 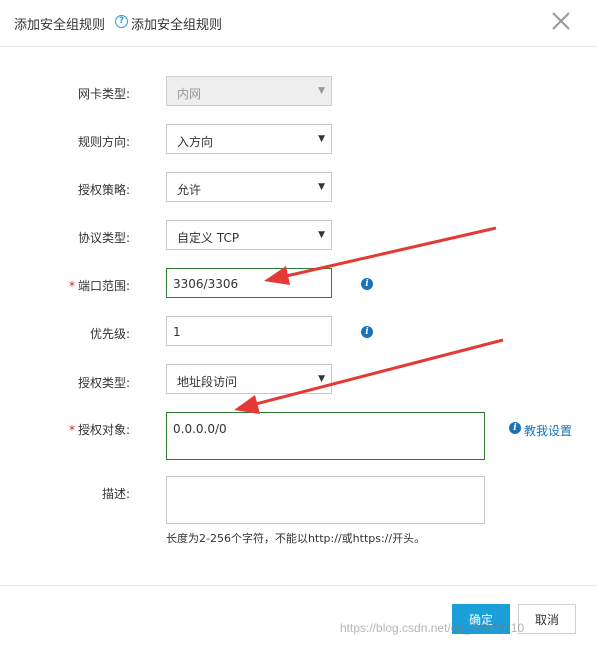 I want to click on priority-value: 1, so click(x=177, y=332).